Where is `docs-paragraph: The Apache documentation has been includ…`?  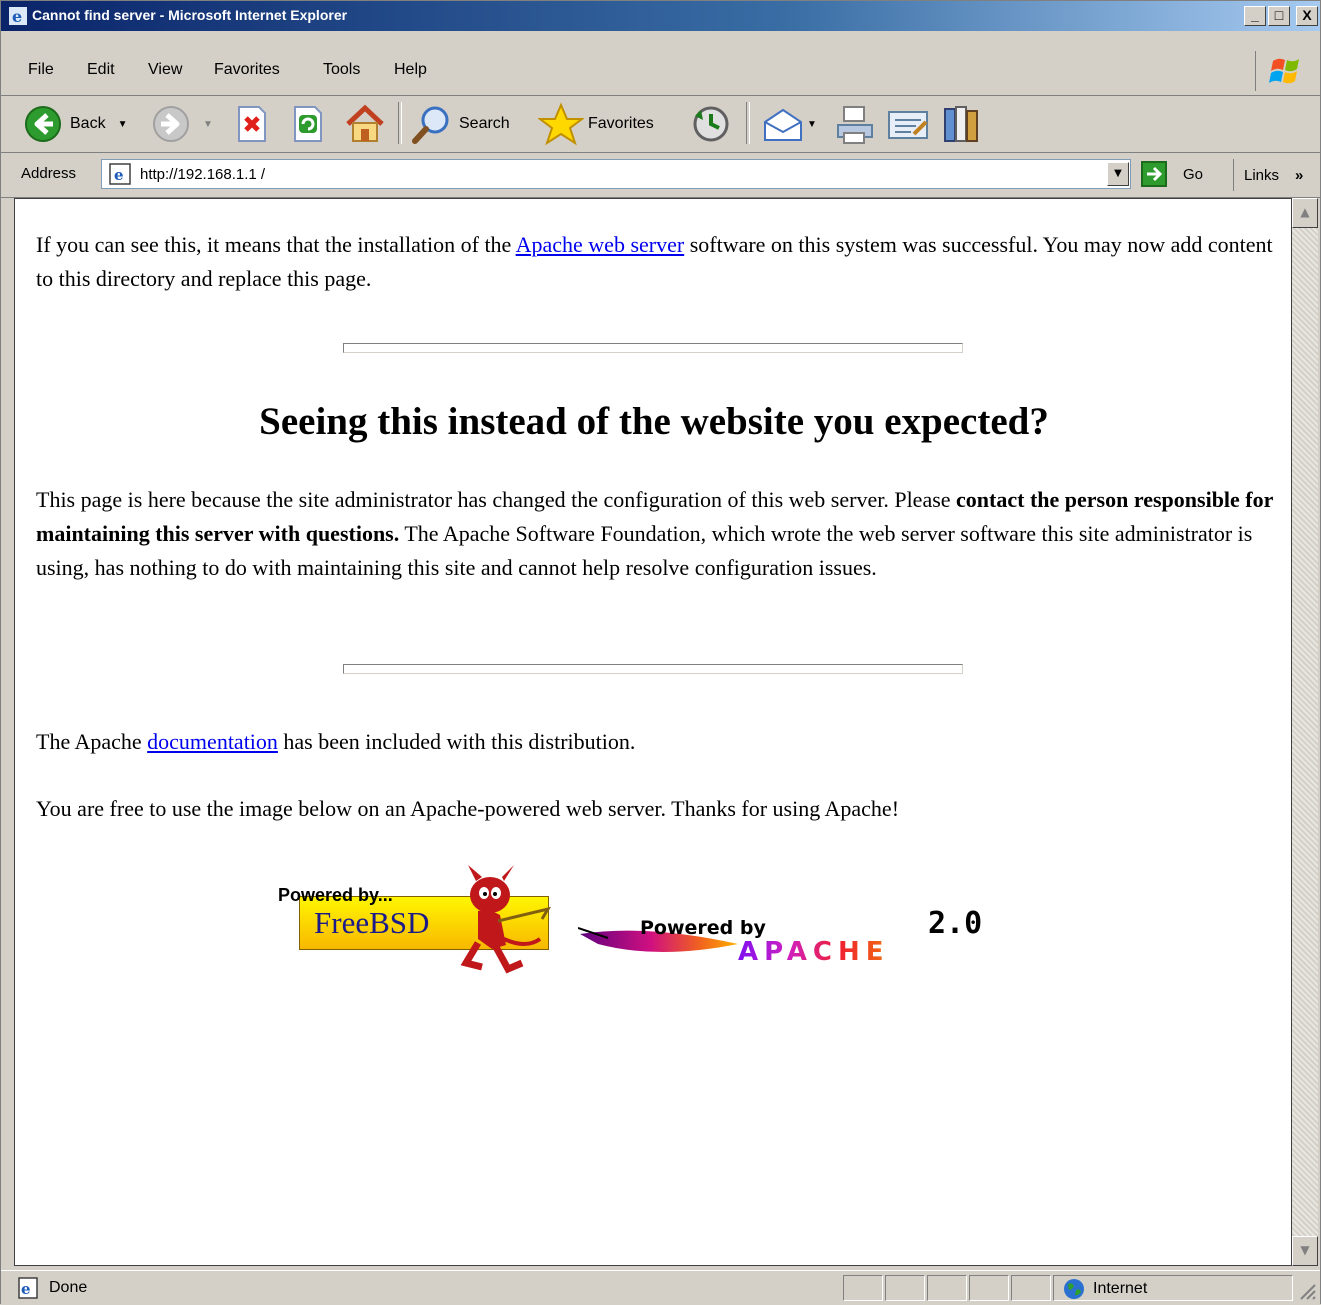
docs-paragraph: The Apache documentation has been includ… is located at coordinates (656, 742).